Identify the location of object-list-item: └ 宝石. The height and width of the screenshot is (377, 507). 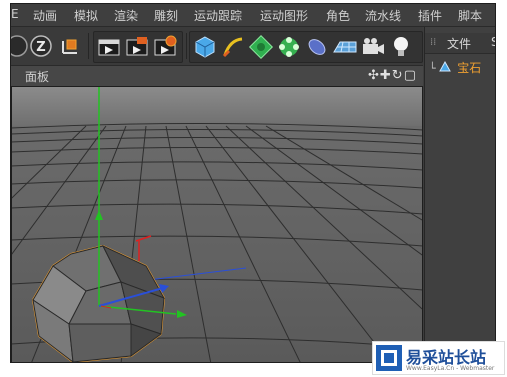
(455, 68).